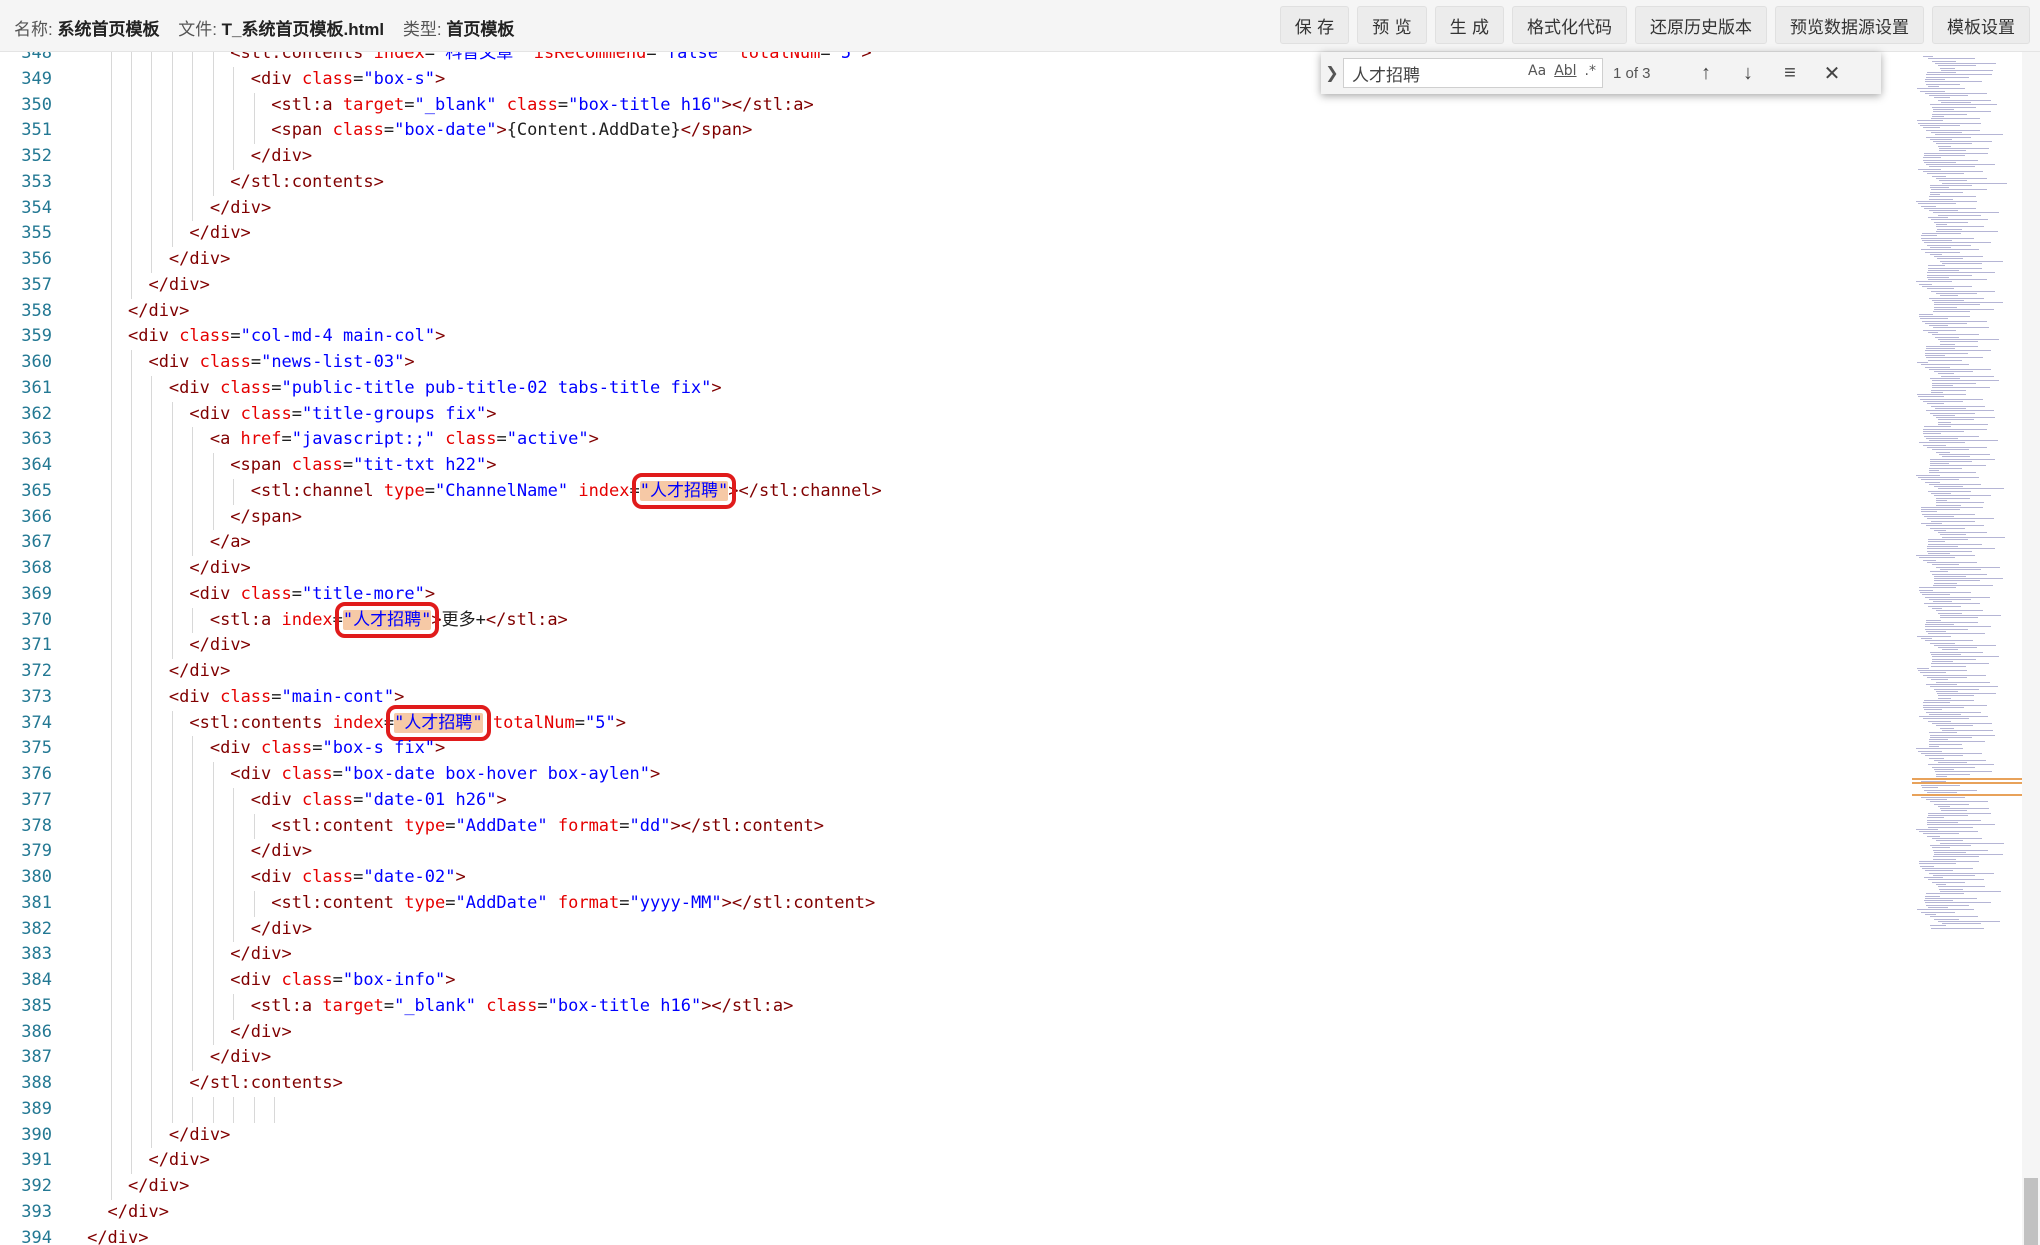 This screenshot has width=2040, height=1245. Describe the element at coordinates (1701, 25) in the screenshot. I see `restore-history-button: 还原历史版本` at that location.